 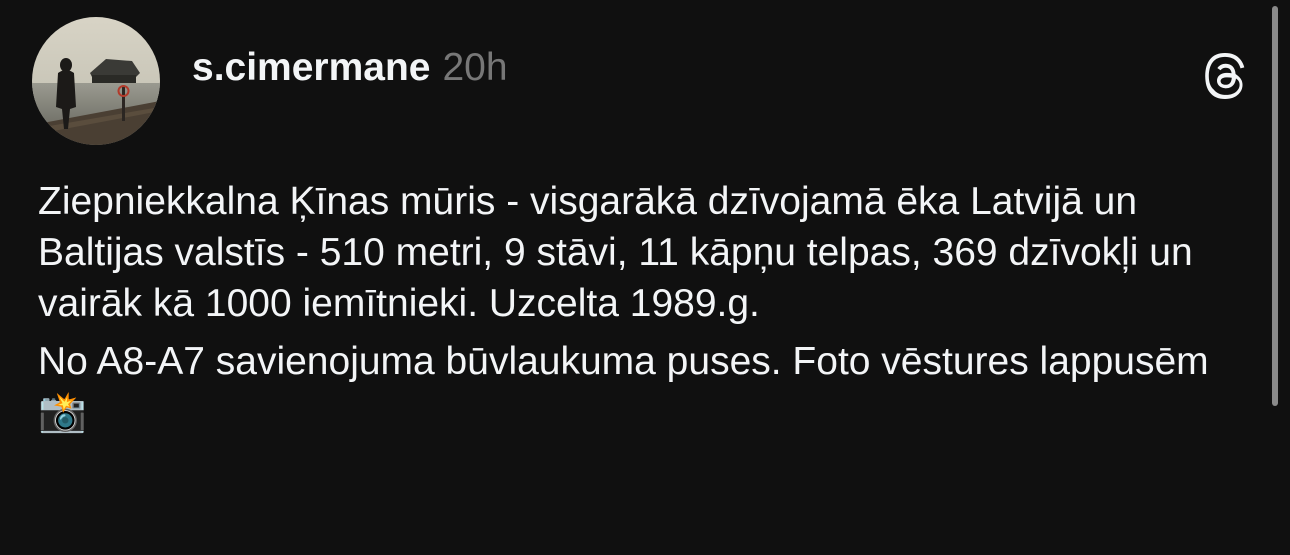 I want to click on post-timestamp: 20h, so click(x=474, y=68).